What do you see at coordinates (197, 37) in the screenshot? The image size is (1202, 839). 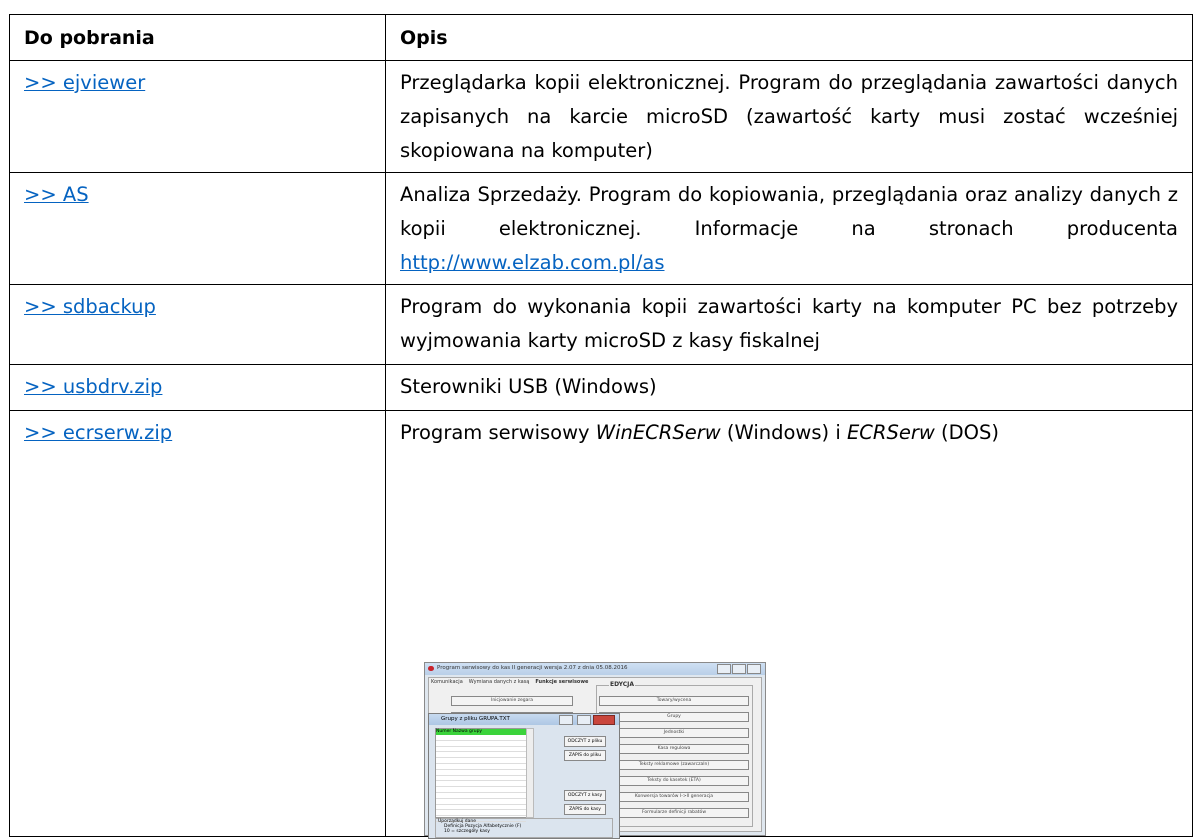 I see `header-downloads: Do pobrania` at bounding box center [197, 37].